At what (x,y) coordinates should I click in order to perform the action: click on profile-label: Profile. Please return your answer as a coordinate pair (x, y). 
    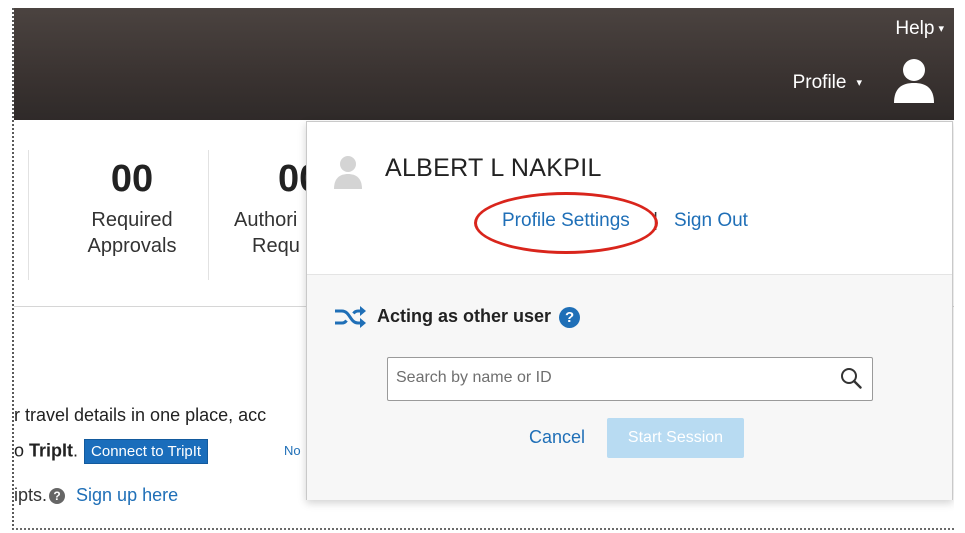
    Looking at the image, I should click on (819, 82).